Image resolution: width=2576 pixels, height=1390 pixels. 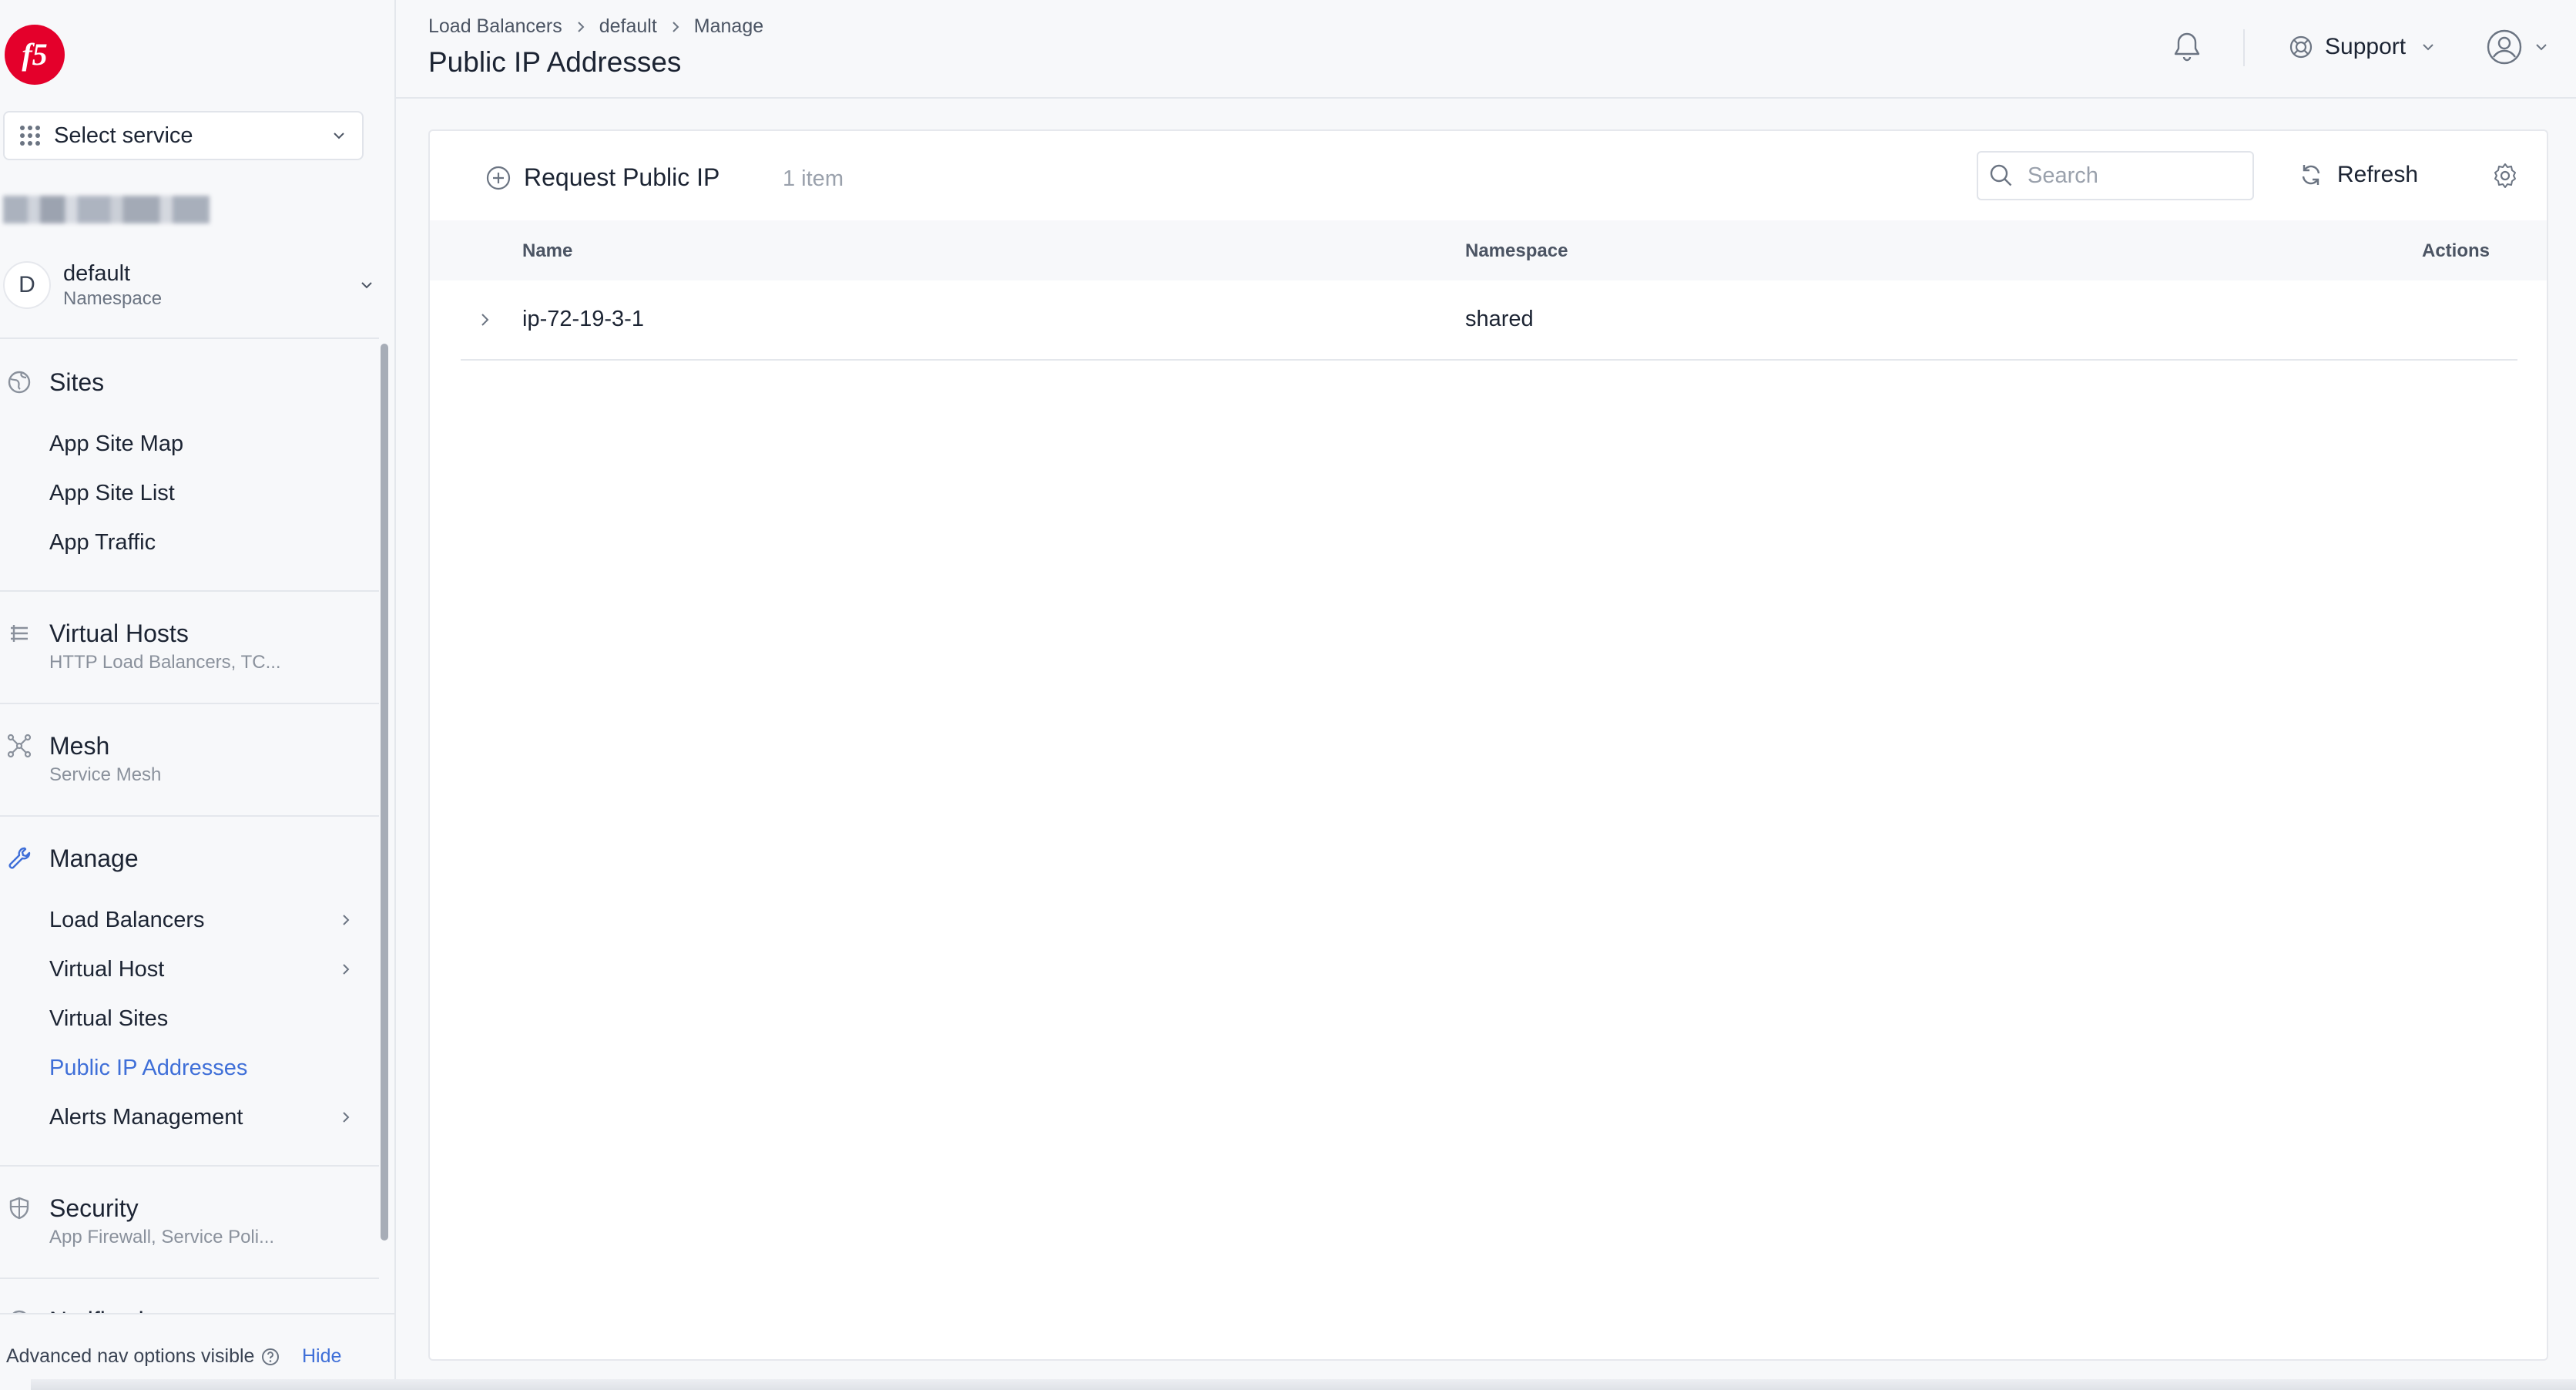 What do you see at coordinates (105, 774) in the screenshot?
I see `sidebar-section-subtitle: Service Mesh` at bounding box center [105, 774].